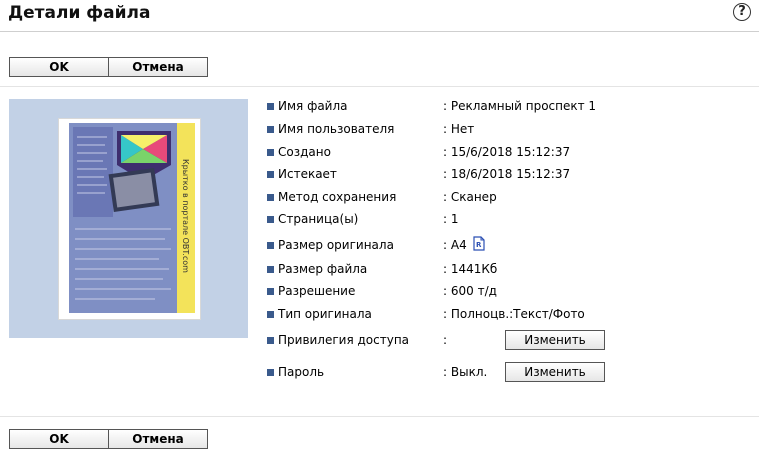  What do you see at coordinates (318, 219) in the screenshot?
I see `detail-label: Страница(ы)` at bounding box center [318, 219].